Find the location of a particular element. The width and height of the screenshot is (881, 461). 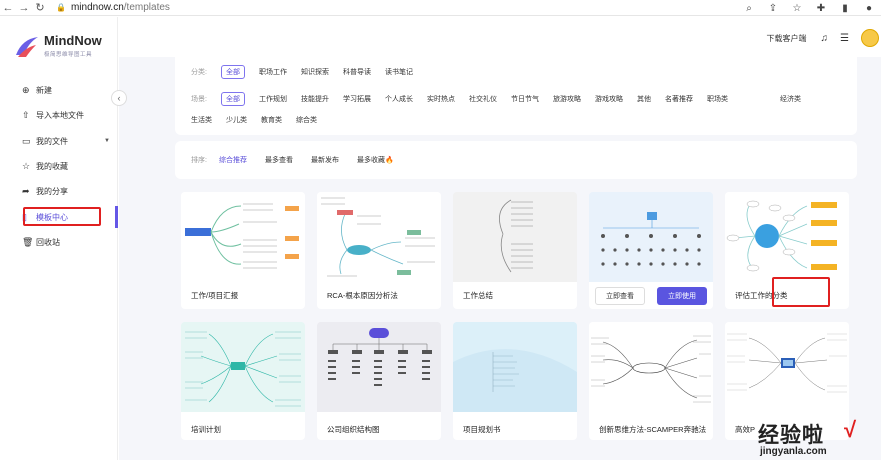

watermark-text: 经验啦 is located at coordinates (791, 435).